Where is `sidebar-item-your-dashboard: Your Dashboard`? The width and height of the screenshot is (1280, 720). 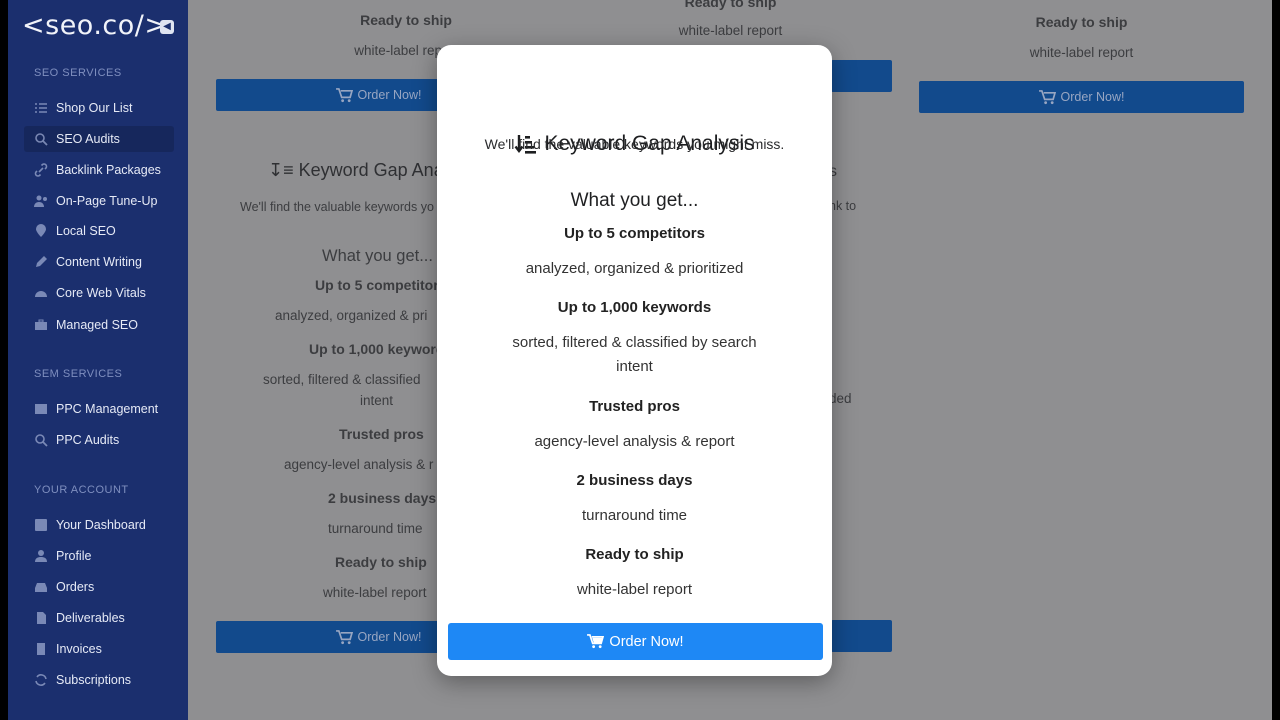 sidebar-item-your-dashboard: Your Dashboard is located at coordinates (99, 525).